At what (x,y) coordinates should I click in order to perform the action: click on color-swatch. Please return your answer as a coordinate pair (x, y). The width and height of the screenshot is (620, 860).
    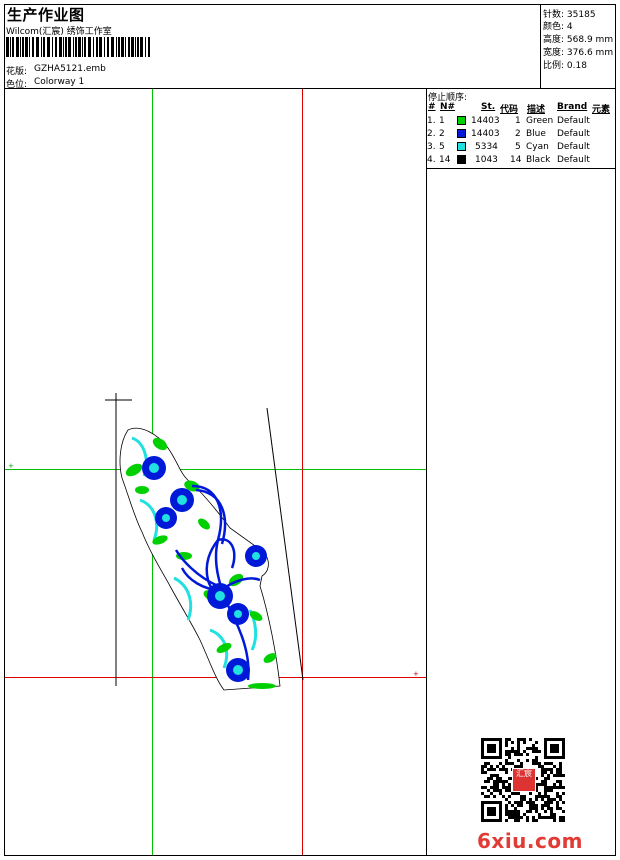
    Looking at the image, I should click on (461, 146).